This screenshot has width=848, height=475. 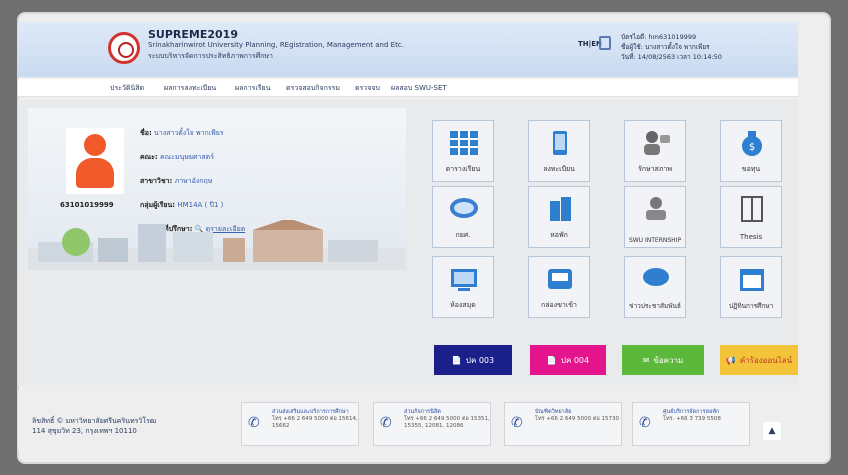 What do you see at coordinates (560, 279) in the screenshot?
I see `inbox-icon` at bounding box center [560, 279].